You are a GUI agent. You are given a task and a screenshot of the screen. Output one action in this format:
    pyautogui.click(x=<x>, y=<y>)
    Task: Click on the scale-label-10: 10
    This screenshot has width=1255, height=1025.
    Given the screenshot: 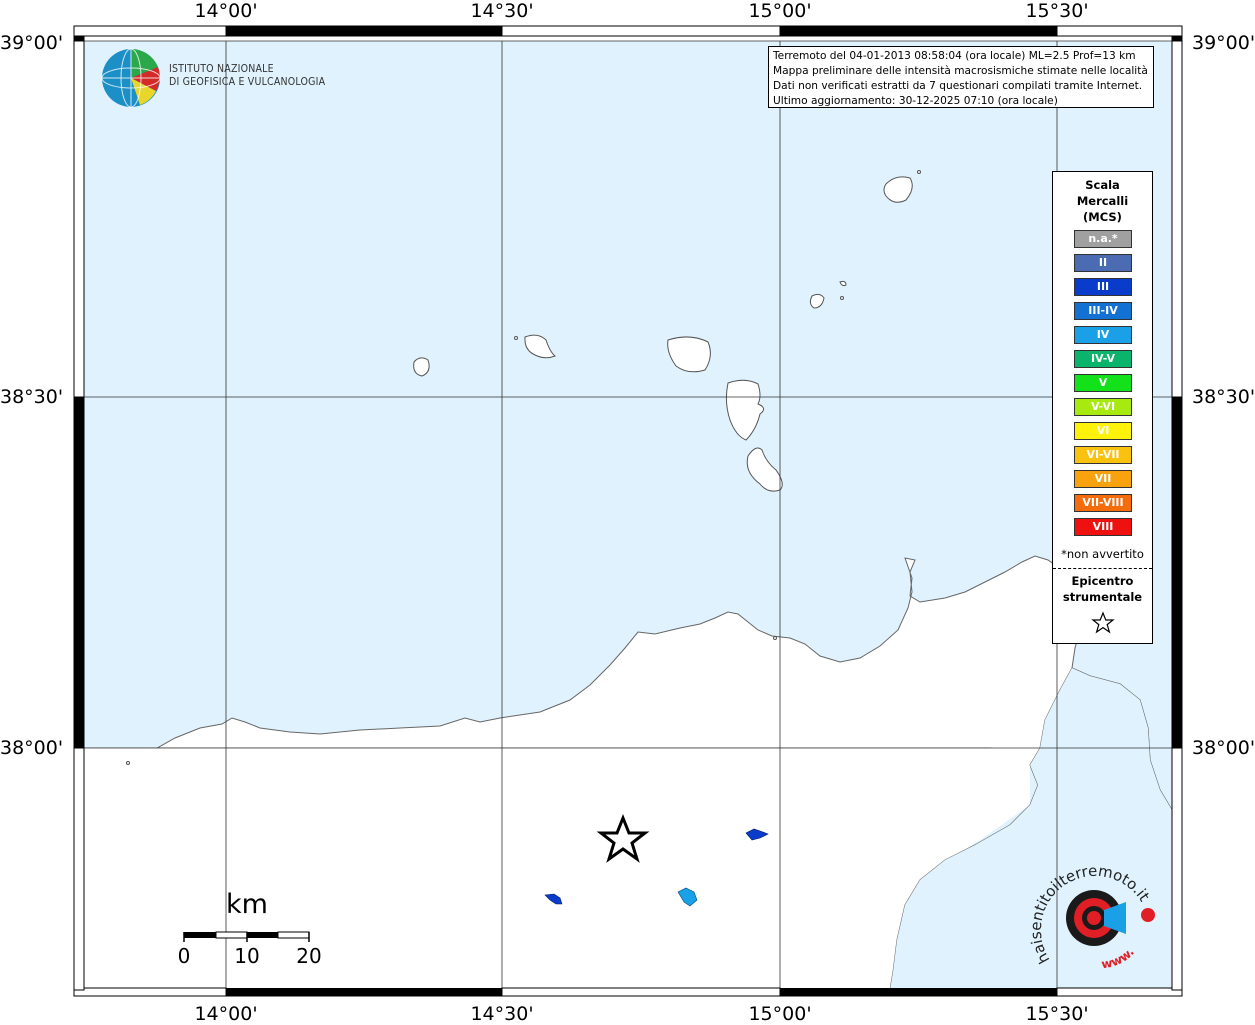 What is the action you would take?
    pyautogui.click(x=247, y=956)
    